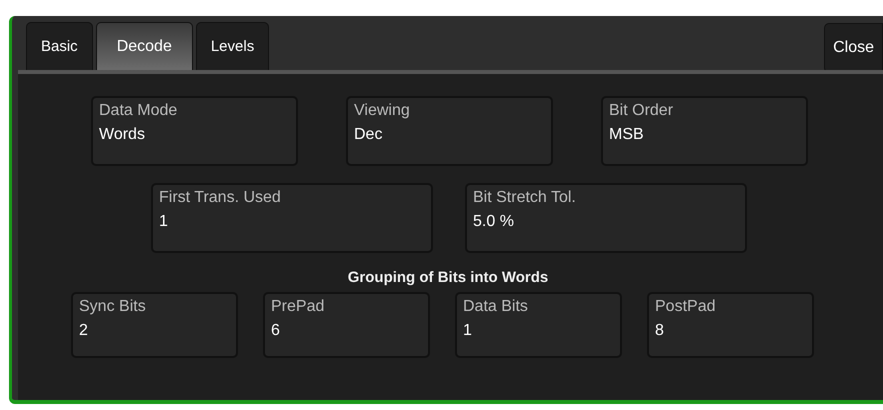  I want to click on field-value: Words, so click(122, 135).